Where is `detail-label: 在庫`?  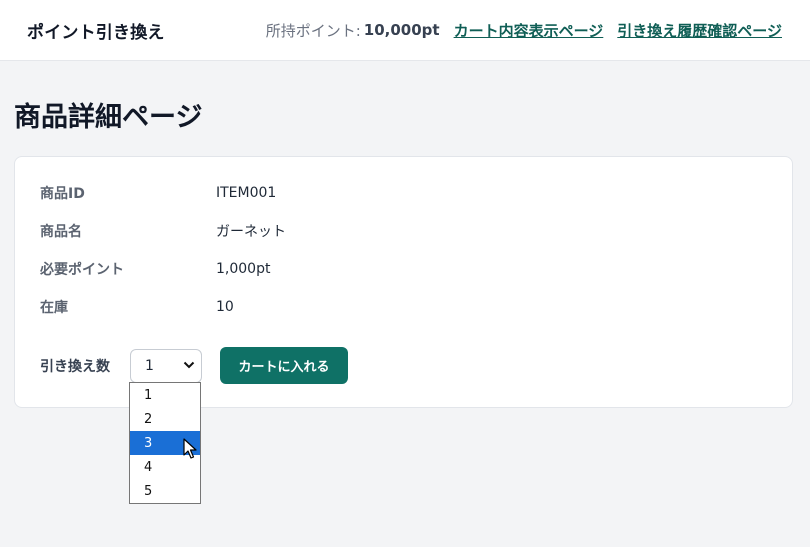
detail-label: 在庫 is located at coordinates (54, 308).